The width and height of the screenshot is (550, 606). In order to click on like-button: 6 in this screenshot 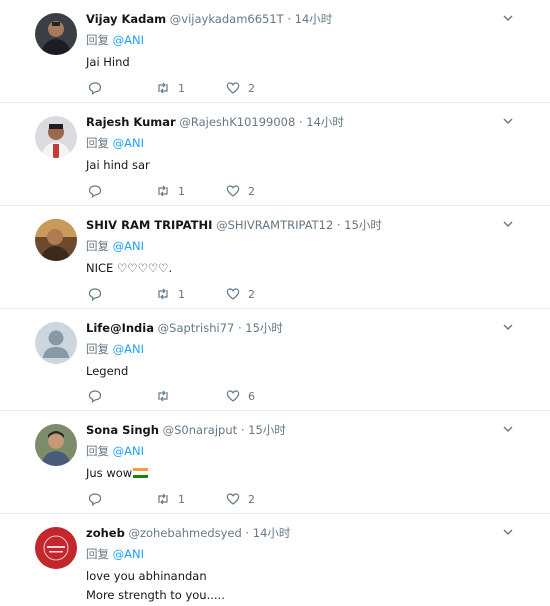, I will do `click(240, 396)`.